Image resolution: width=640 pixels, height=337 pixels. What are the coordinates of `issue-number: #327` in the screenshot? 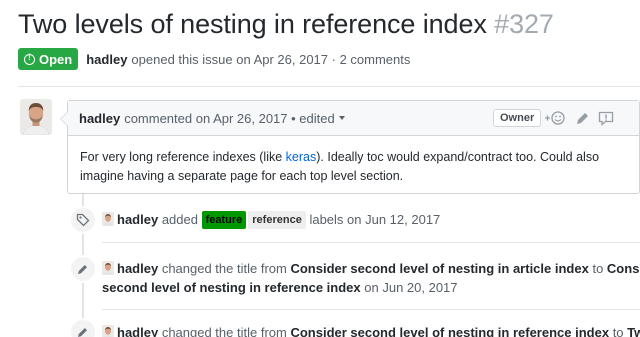 It's located at (524, 24).